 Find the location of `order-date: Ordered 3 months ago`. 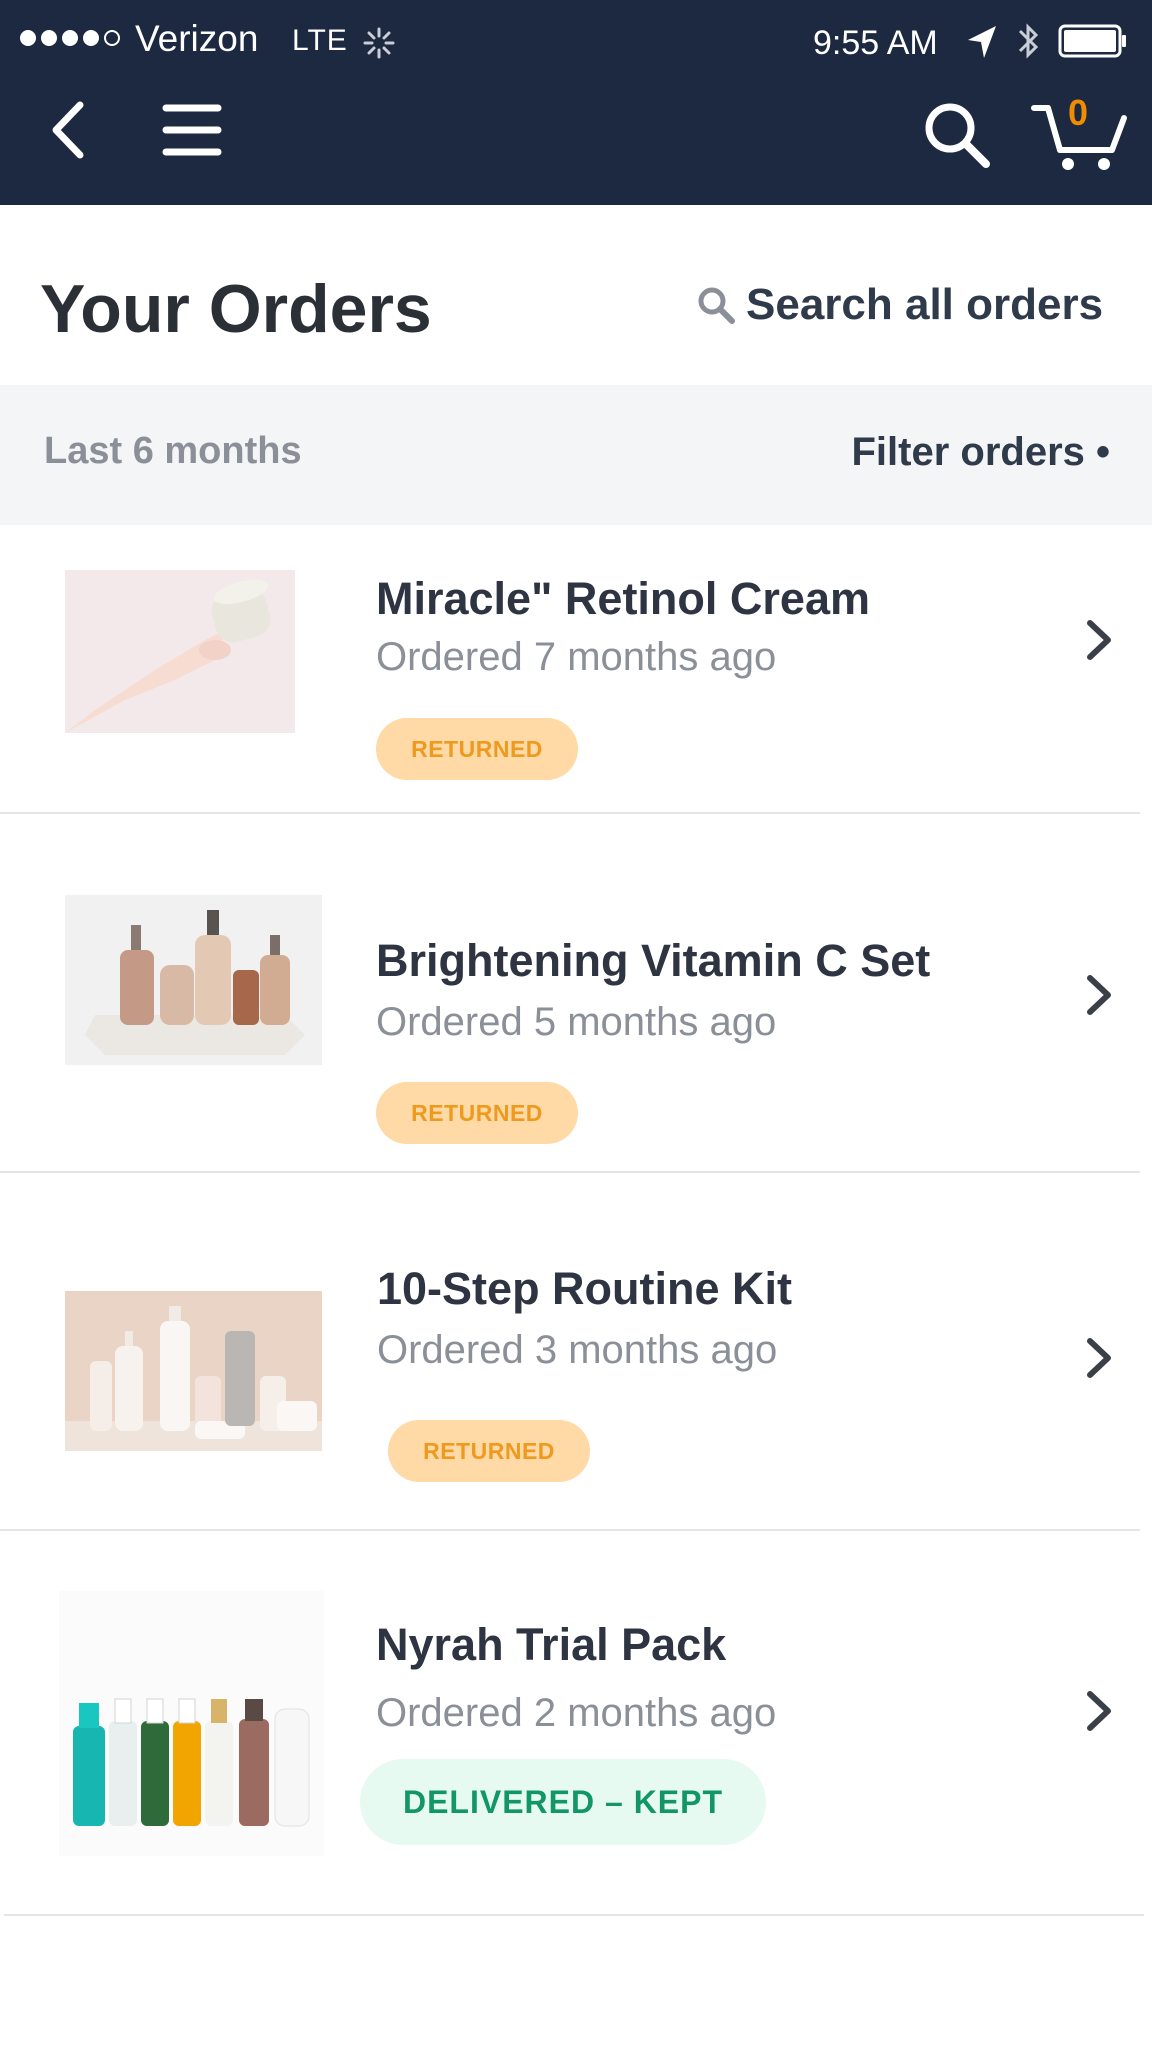

order-date: Ordered 3 months ago is located at coordinates (577, 1350).